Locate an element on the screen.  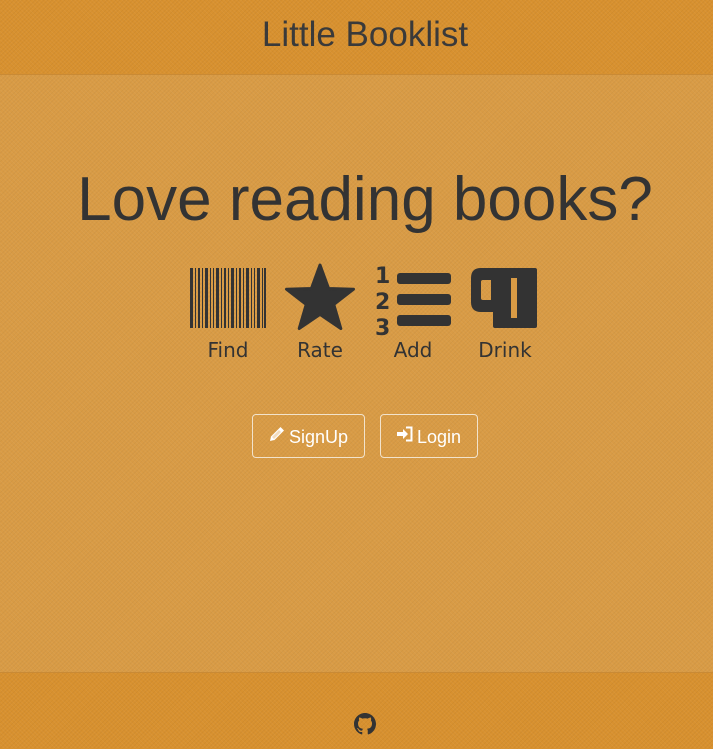
feature-label-add: Add is located at coordinates (413, 350).